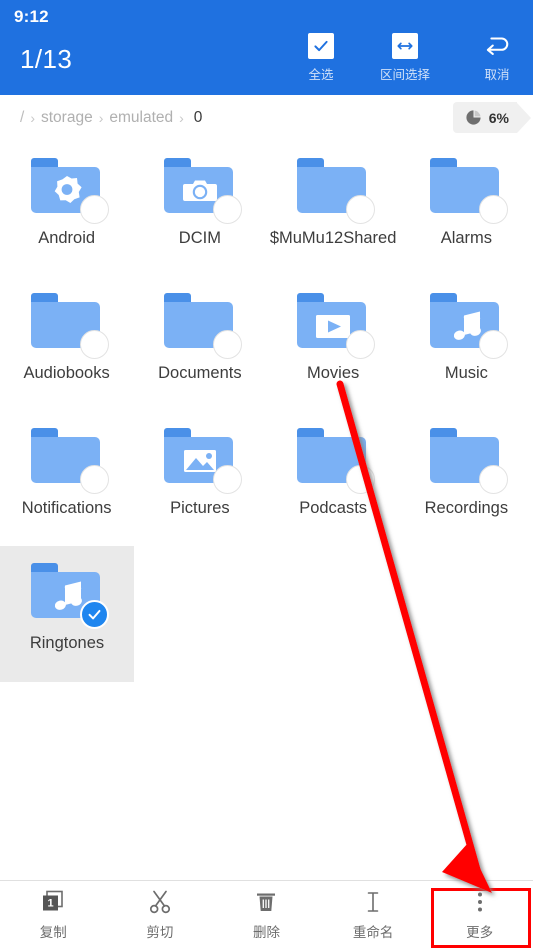 The height and width of the screenshot is (948, 533). I want to click on file-grid-item: Podcasts, so click(333, 464).